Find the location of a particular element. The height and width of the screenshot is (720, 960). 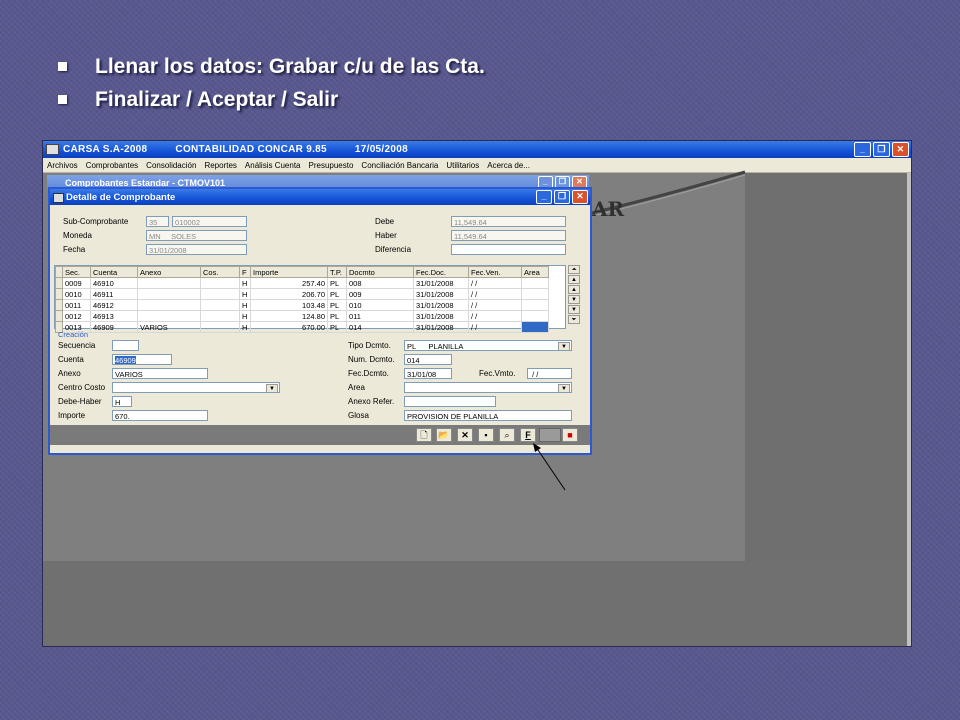

f-button: F is located at coordinates (528, 435).